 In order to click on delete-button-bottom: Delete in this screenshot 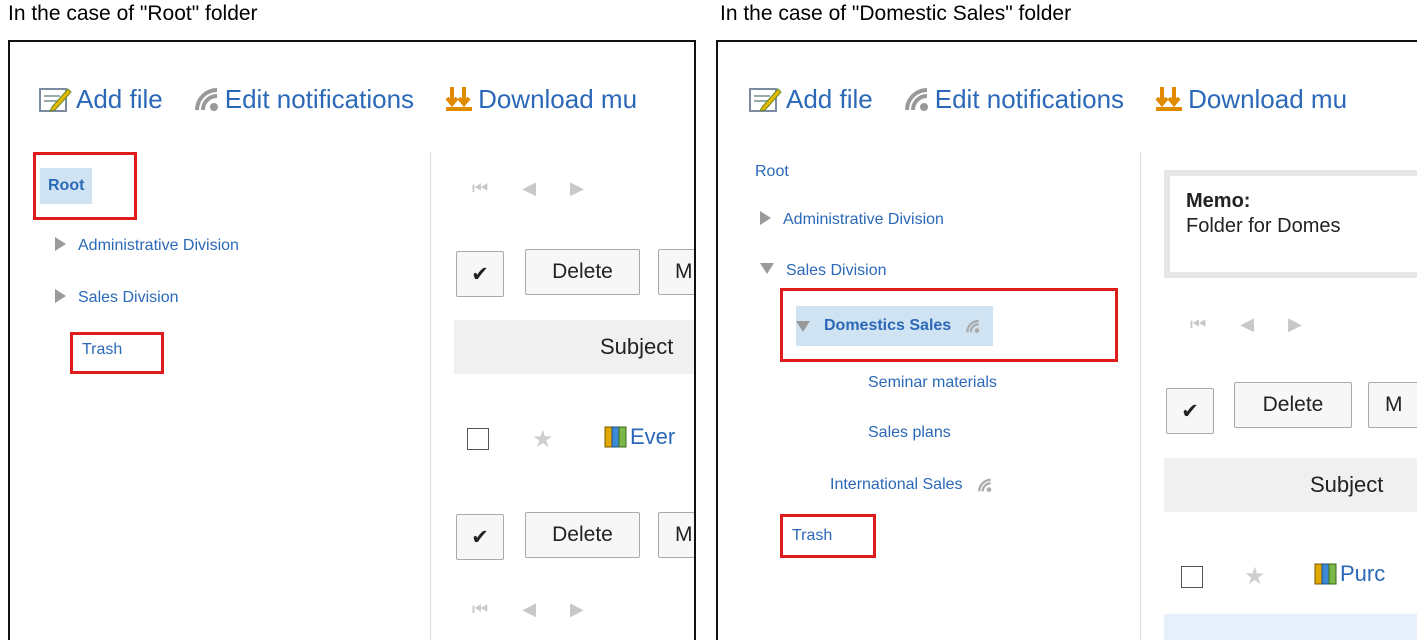, I will do `click(582, 535)`.